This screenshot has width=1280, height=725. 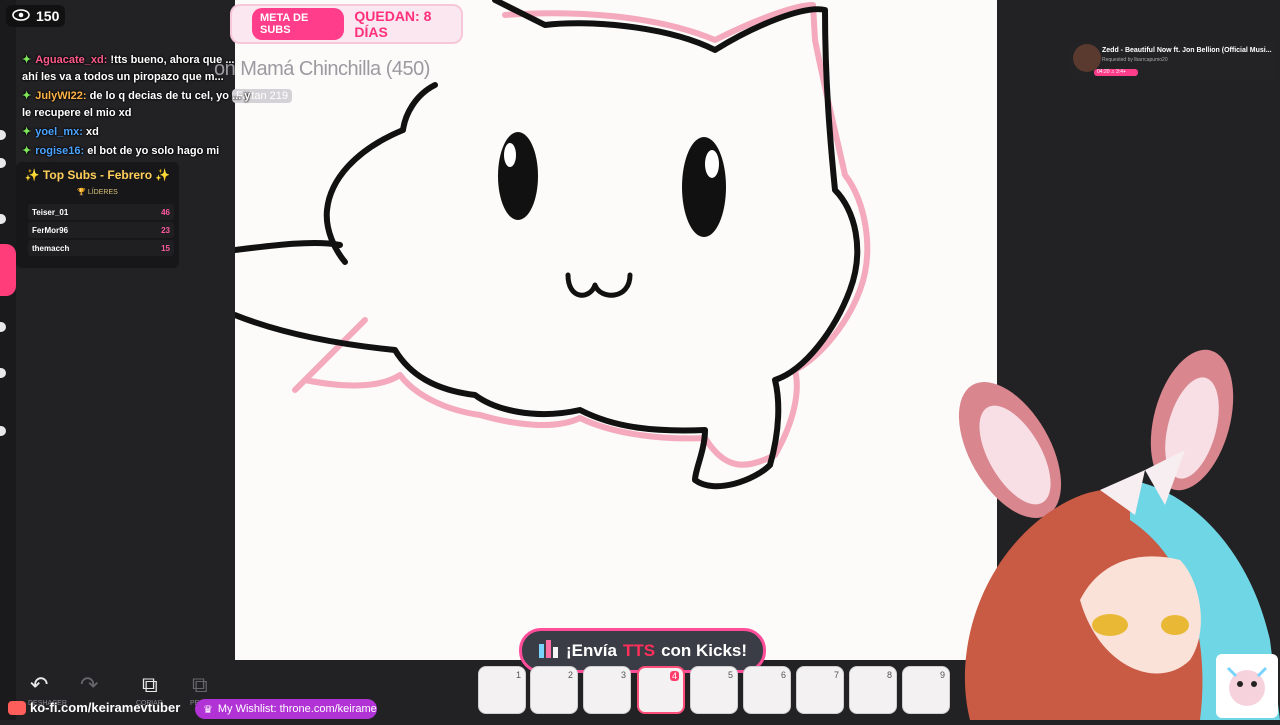 What do you see at coordinates (1135, 60) in the screenshot?
I see `song-requester: Requested by lbarrcapumo20` at bounding box center [1135, 60].